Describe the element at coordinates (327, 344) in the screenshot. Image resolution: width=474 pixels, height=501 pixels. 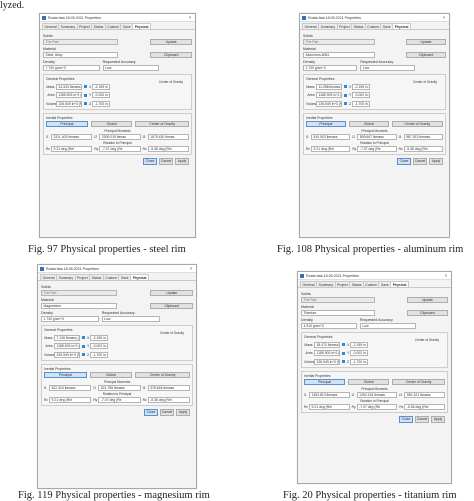
I see `mass-field: 18.470 lbmass (Rel` at that location.